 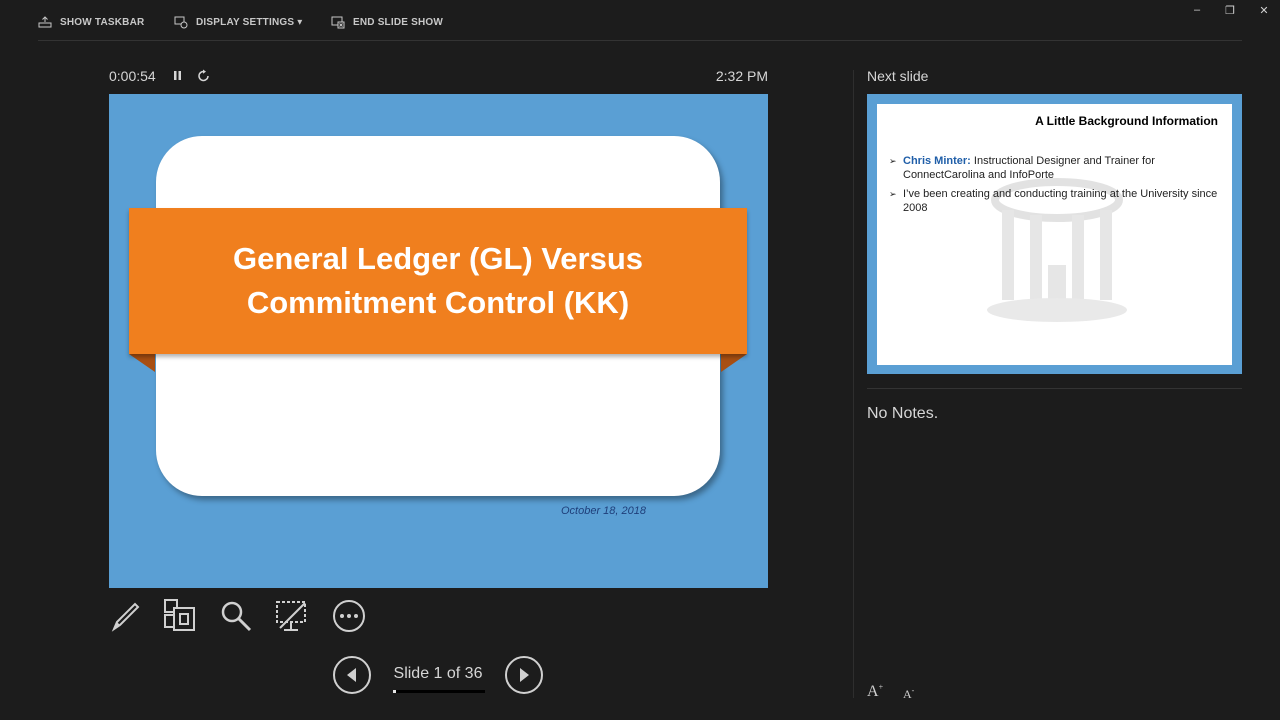 What do you see at coordinates (898, 76) in the screenshot?
I see `next-slide-label: Next slide` at bounding box center [898, 76].